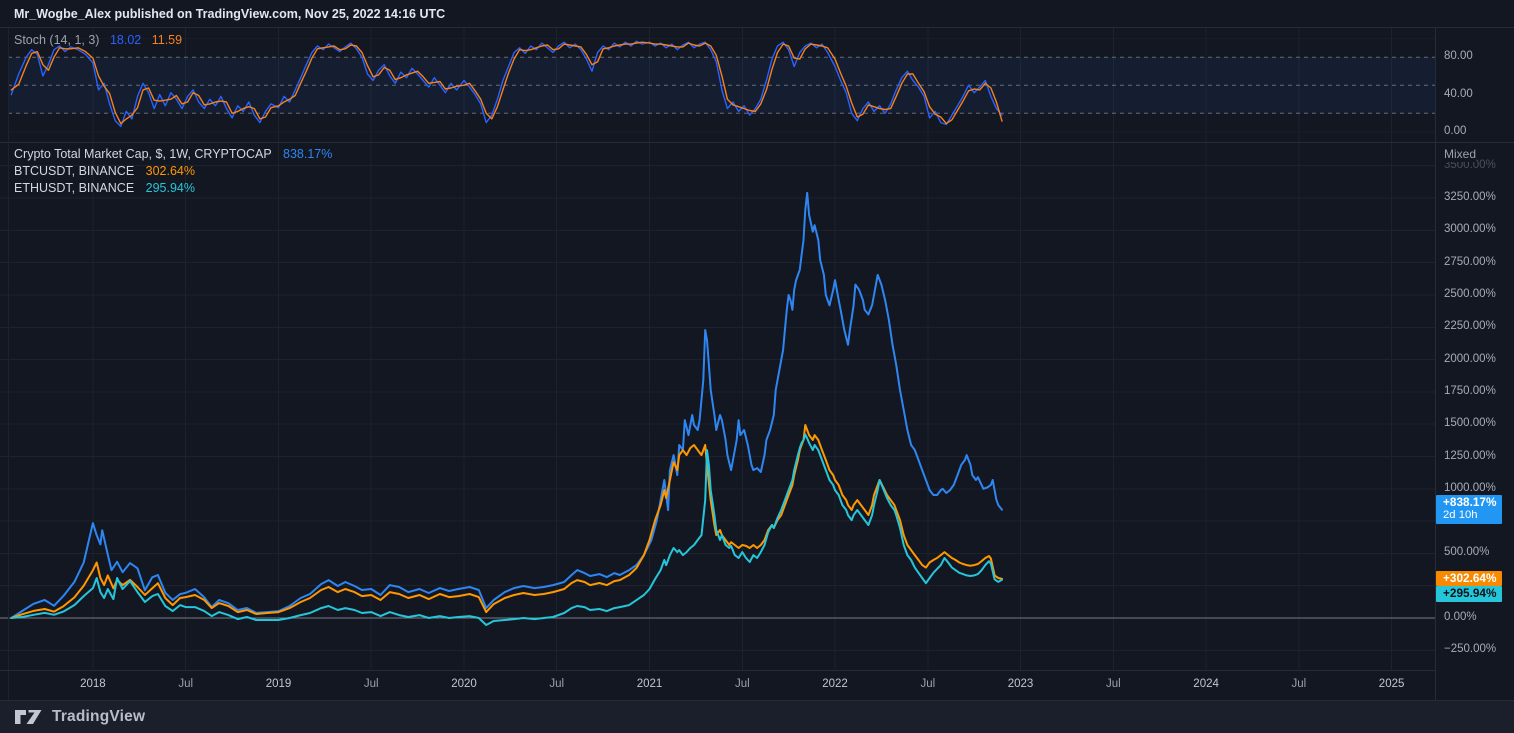 The image size is (1514, 733). Describe the element at coordinates (74, 188) in the screenshot. I see `legend-label-ethusdt: ETHUSDT, BINANCE` at that location.